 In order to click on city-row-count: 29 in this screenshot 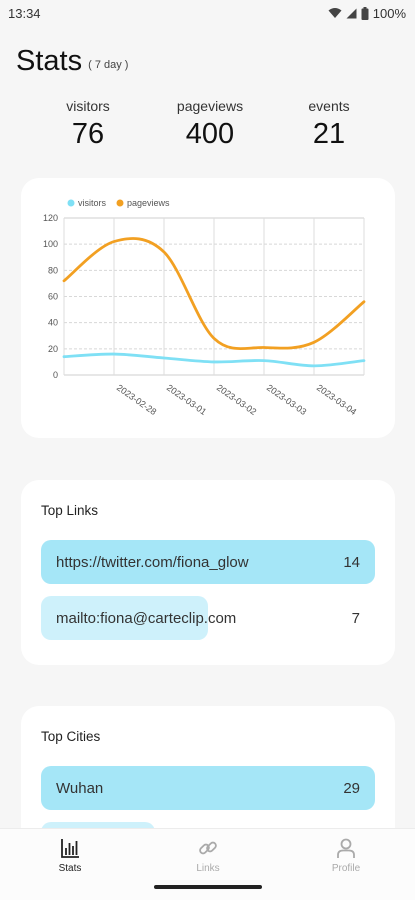, I will do `click(351, 788)`.